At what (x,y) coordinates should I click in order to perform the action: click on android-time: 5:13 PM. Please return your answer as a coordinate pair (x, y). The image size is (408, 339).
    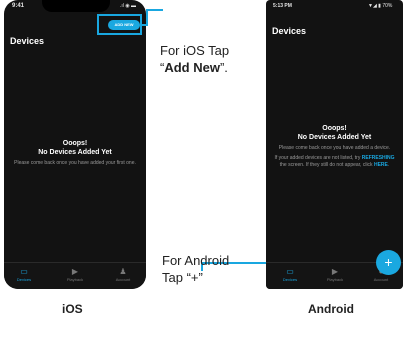
    Looking at the image, I should click on (282, 6).